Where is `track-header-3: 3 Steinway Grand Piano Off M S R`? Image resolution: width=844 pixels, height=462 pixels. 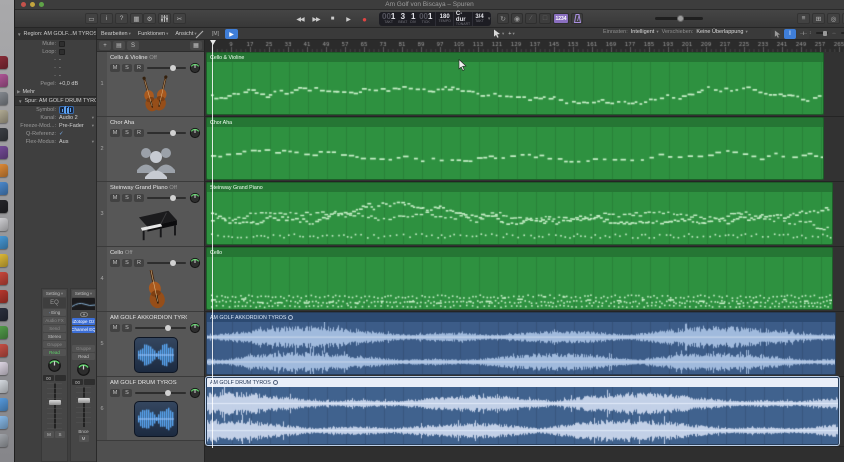 track-header-3: 3 Steinway Grand Piano Off M S R is located at coordinates (150, 214).